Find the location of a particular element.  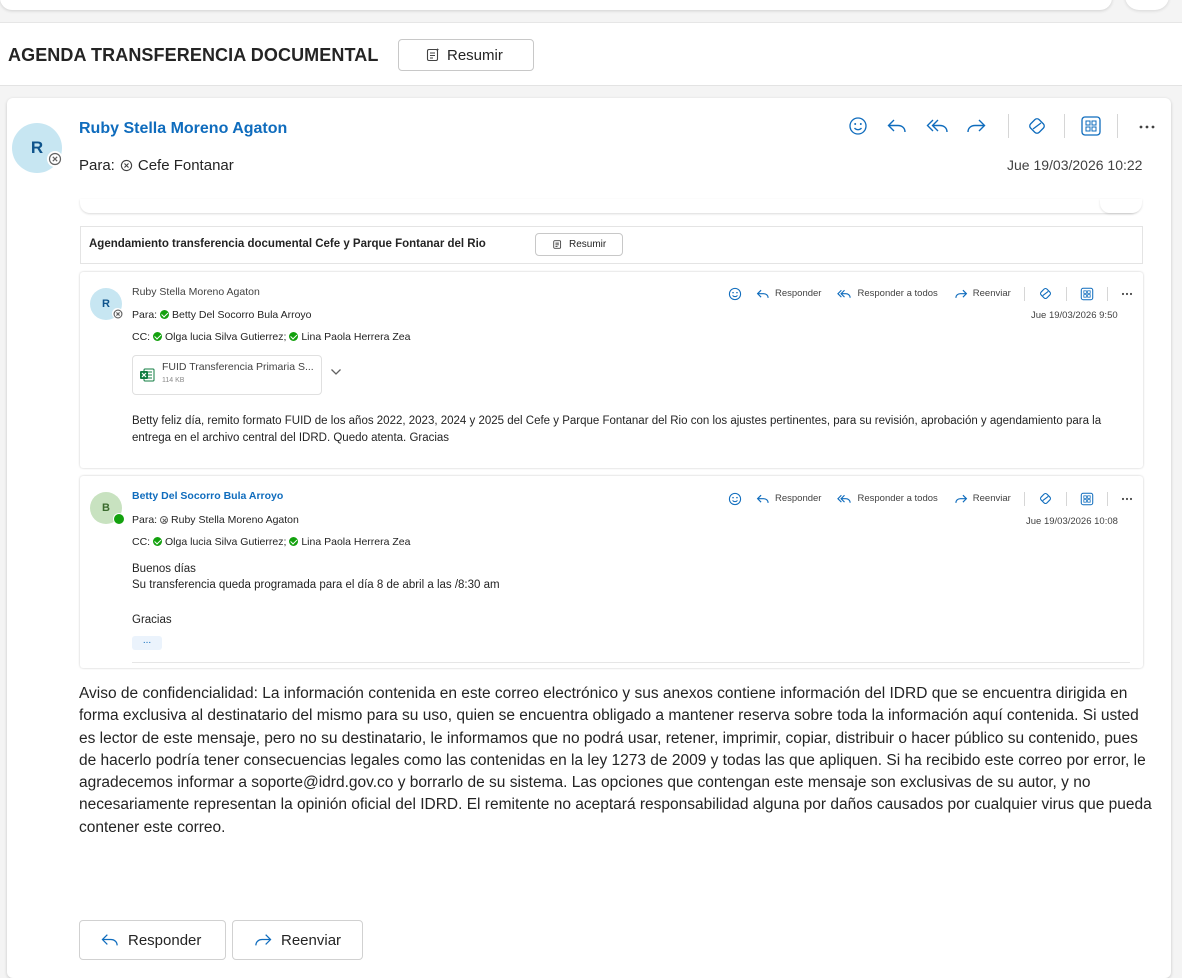

forward-label: Reenviar is located at coordinates (311, 940).